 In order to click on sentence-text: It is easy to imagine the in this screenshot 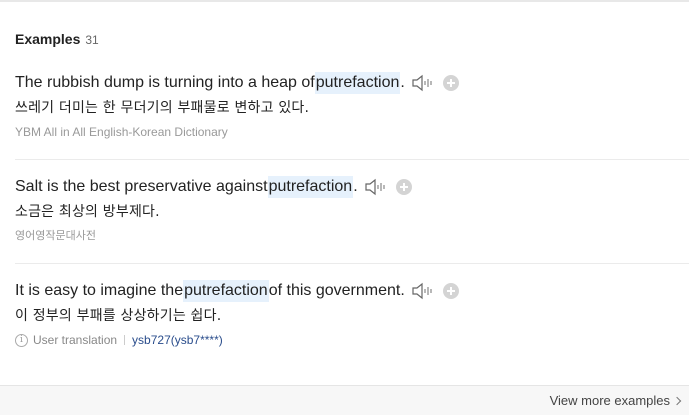, I will do `click(99, 290)`.